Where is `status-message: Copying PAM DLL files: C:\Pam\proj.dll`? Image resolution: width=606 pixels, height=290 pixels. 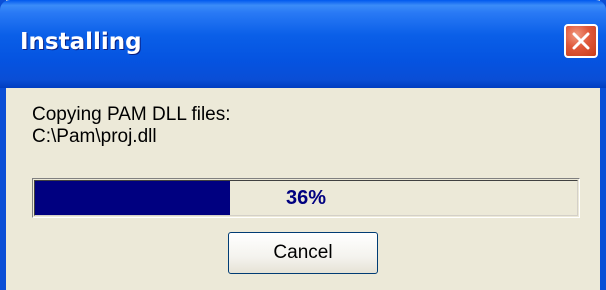 status-message: Copying PAM DLL files: C:\Pam\proj.dll is located at coordinates (131, 126).